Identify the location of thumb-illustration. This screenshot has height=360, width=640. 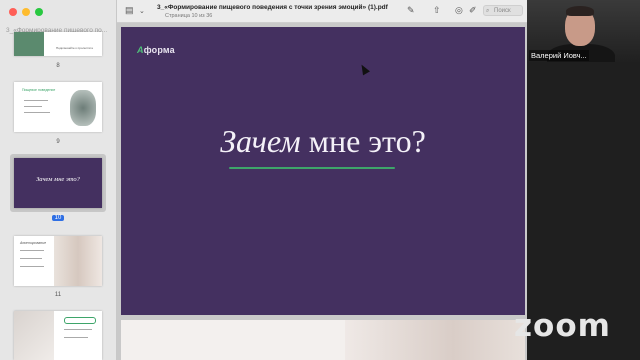
(83, 108).